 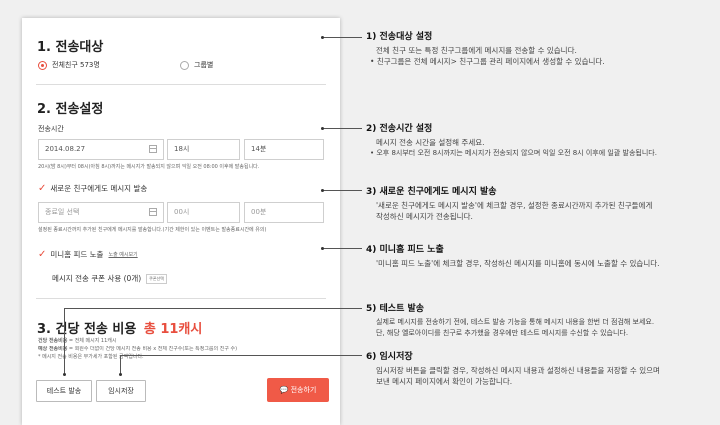 What do you see at coordinates (77, 254) in the screenshot?
I see `minihome-label: 미니홈 피드 노출` at bounding box center [77, 254].